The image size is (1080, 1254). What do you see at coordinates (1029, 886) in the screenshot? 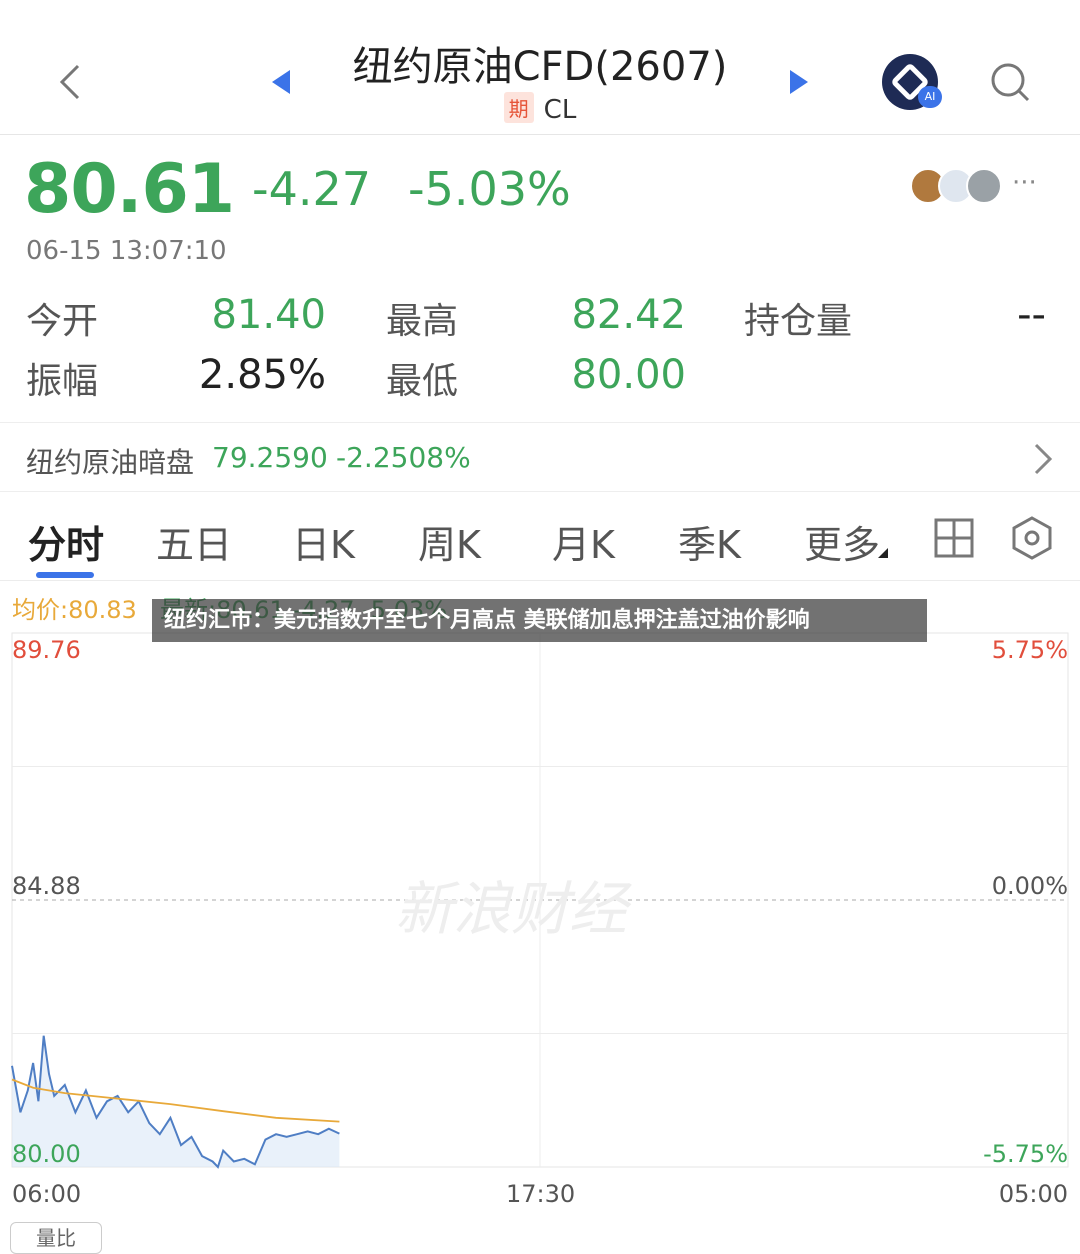
I see `y-axis-right-mid: 0.00%` at bounding box center [1029, 886].